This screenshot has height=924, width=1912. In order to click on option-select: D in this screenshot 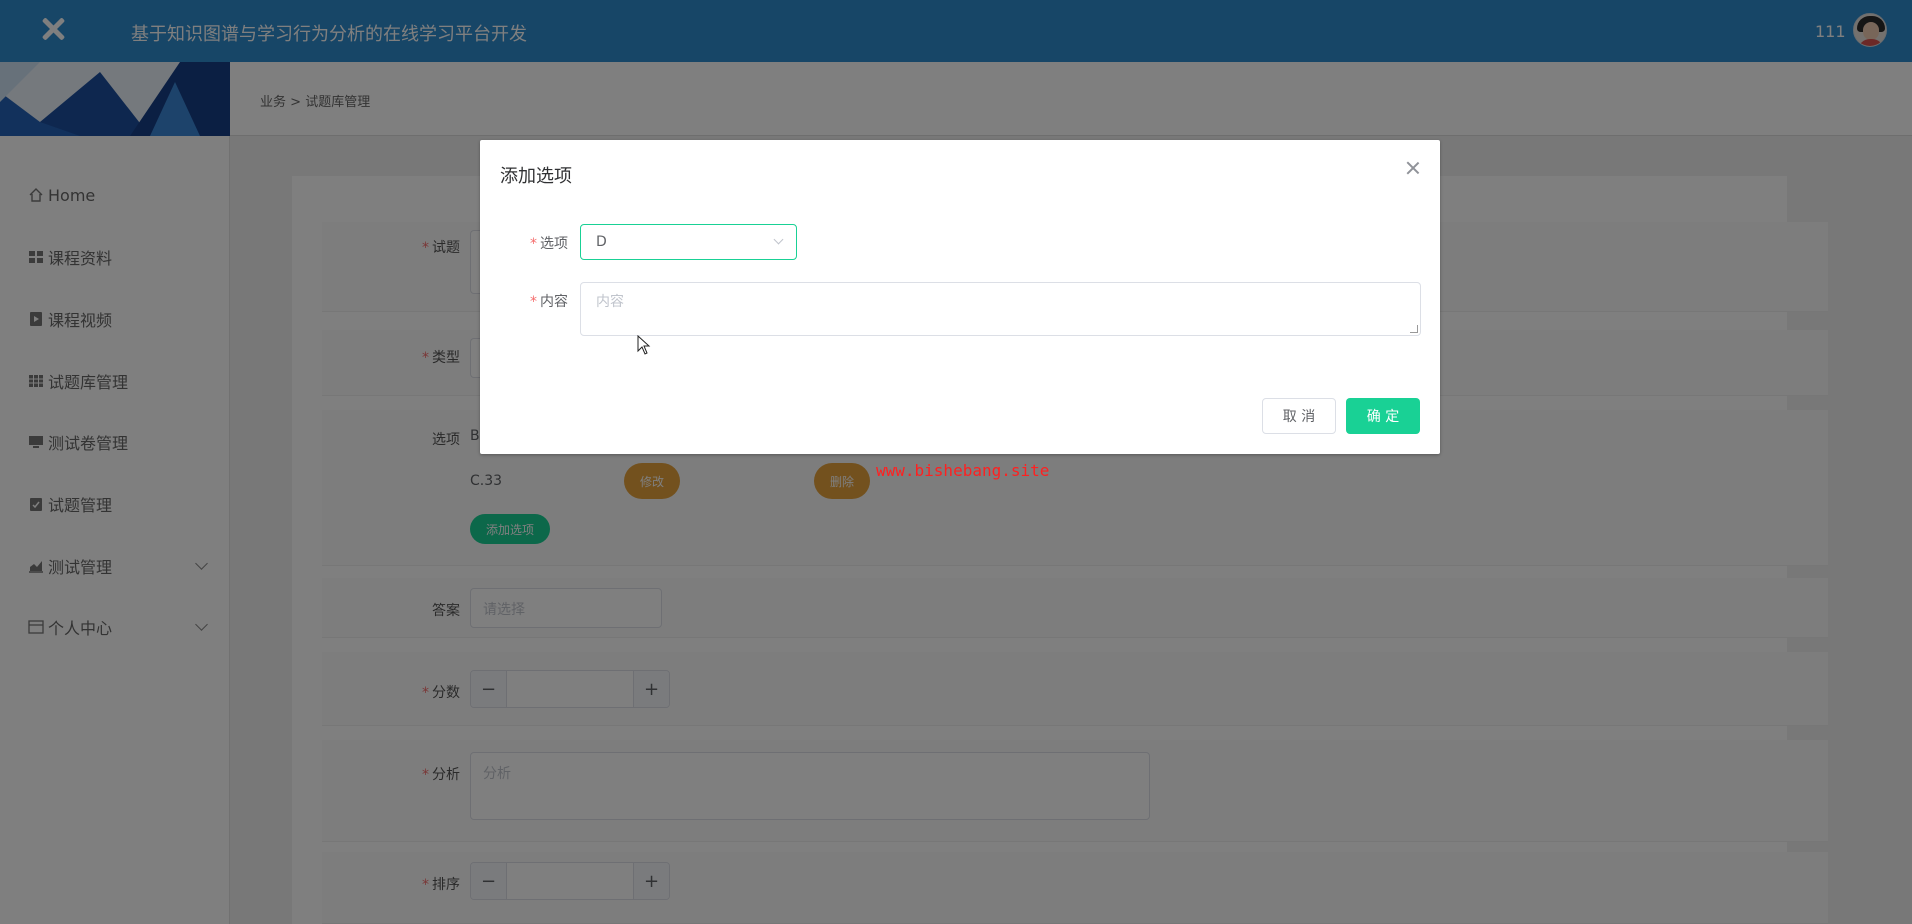, I will do `click(688, 242)`.